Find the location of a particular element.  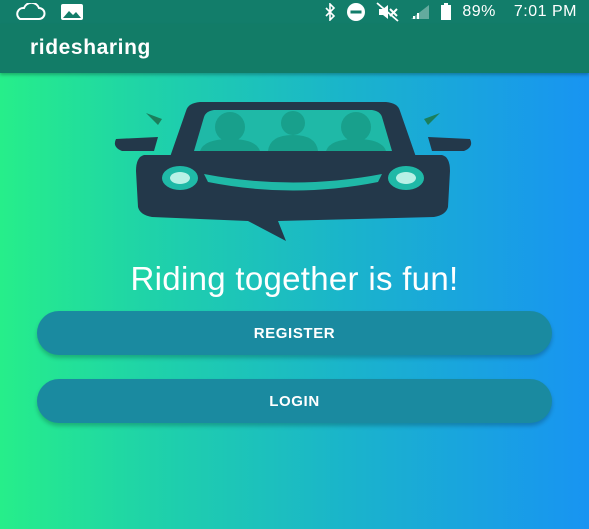

battery-percent: 89% is located at coordinates (479, 11).